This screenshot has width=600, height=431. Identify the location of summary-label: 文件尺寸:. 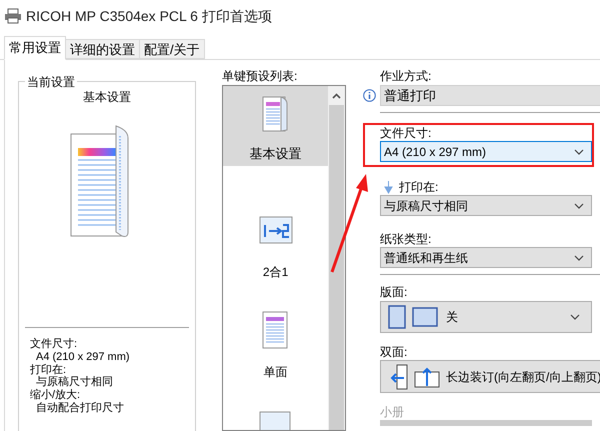
(54, 344).